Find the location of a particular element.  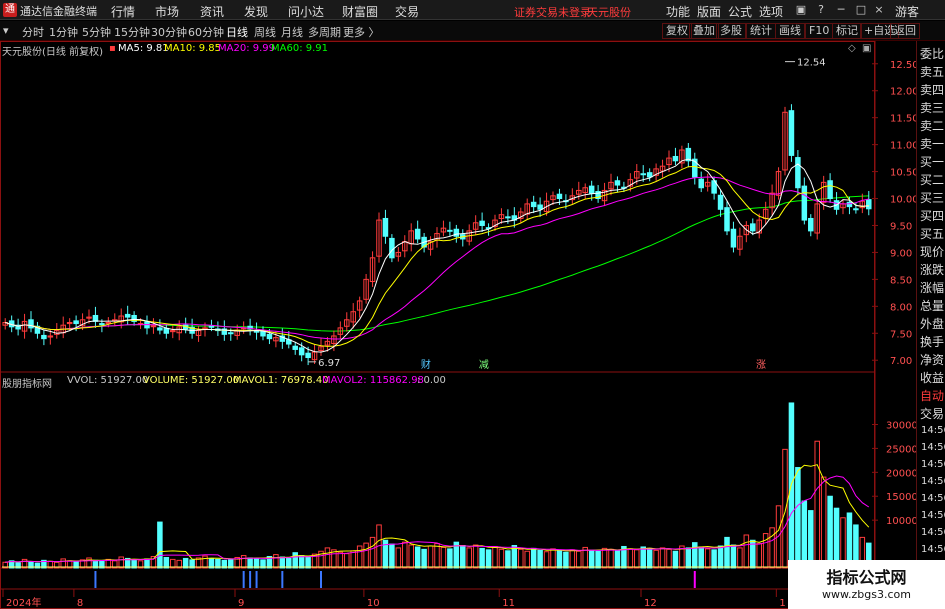

side-change-pct: 涨幅 is located at coordinates (932, 288).